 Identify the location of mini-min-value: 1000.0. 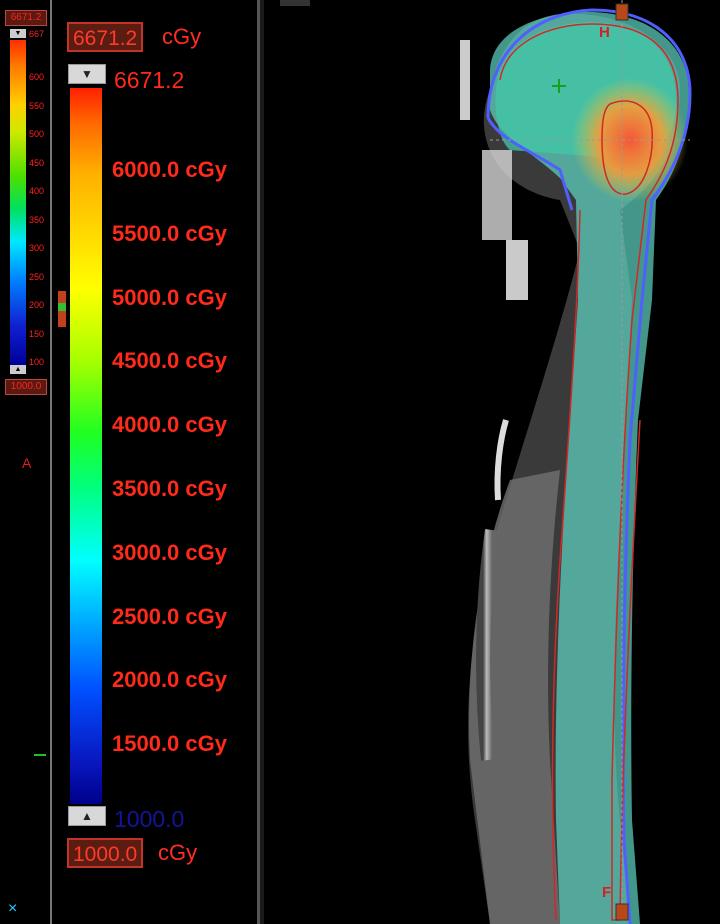
(26, 387).